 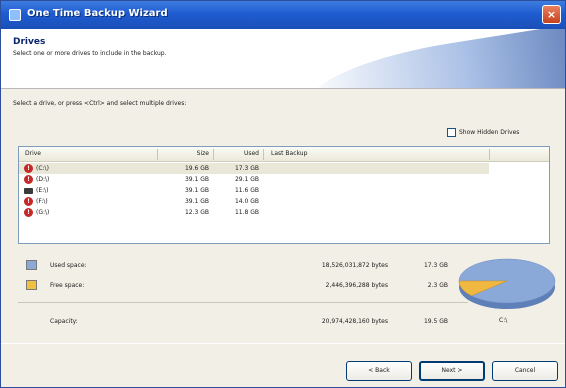 I want to click on drive-name-cell: (F:\), so click(x=42, y=201).